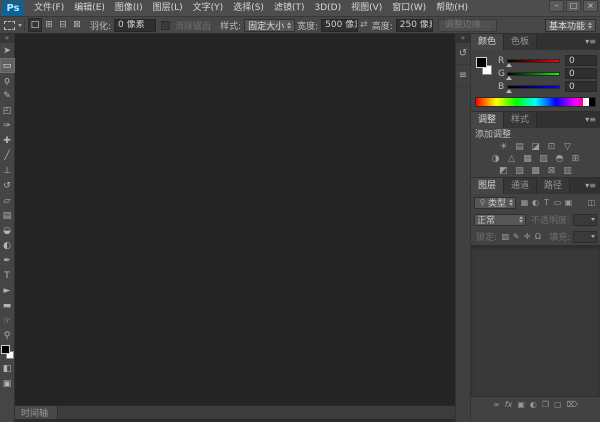  What do you see at coordinates (488, 186) in the screenshot?
I see `tab-layers: 图层` at bounding box center [488, 186].